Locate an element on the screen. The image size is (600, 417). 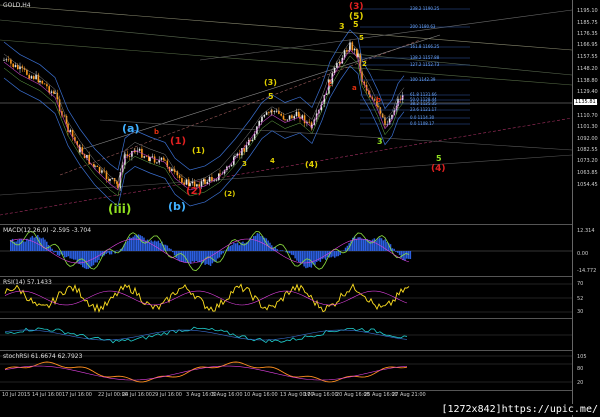
time-tick: 29 Jul 16:00 is located at coordinates (167, 395).